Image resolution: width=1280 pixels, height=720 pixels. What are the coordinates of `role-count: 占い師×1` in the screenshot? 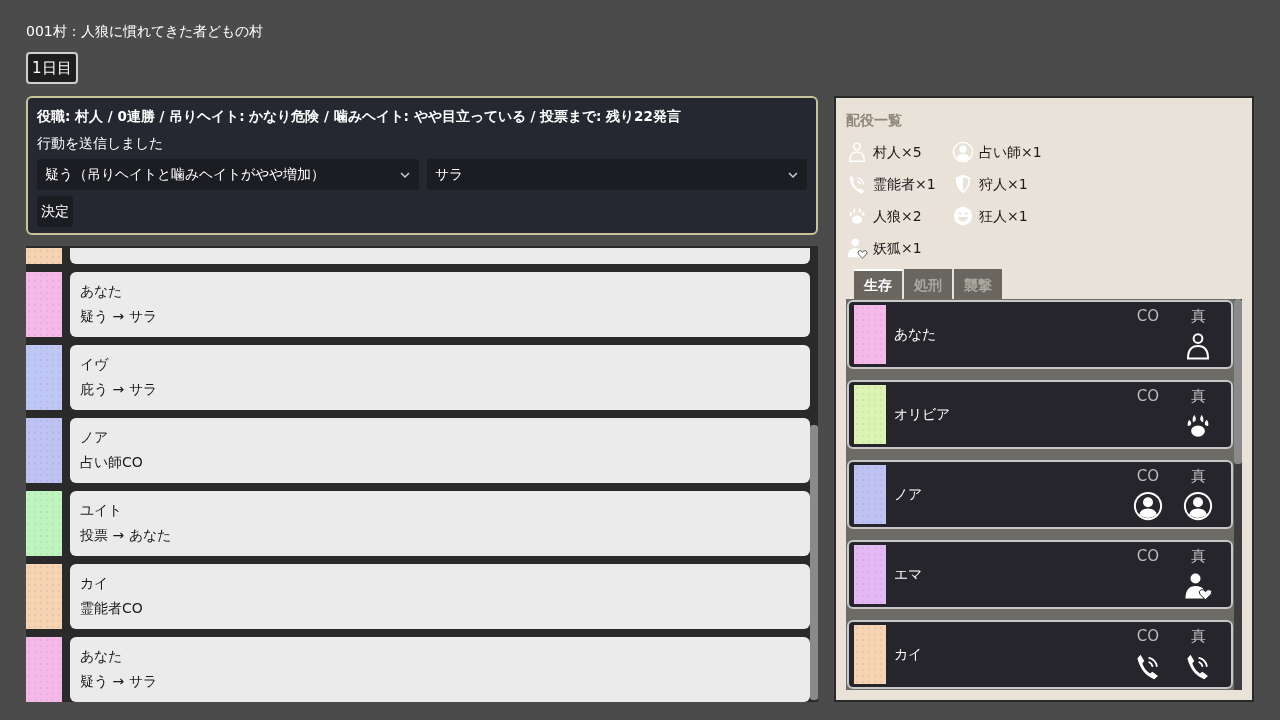 It's located at (1010, 152).